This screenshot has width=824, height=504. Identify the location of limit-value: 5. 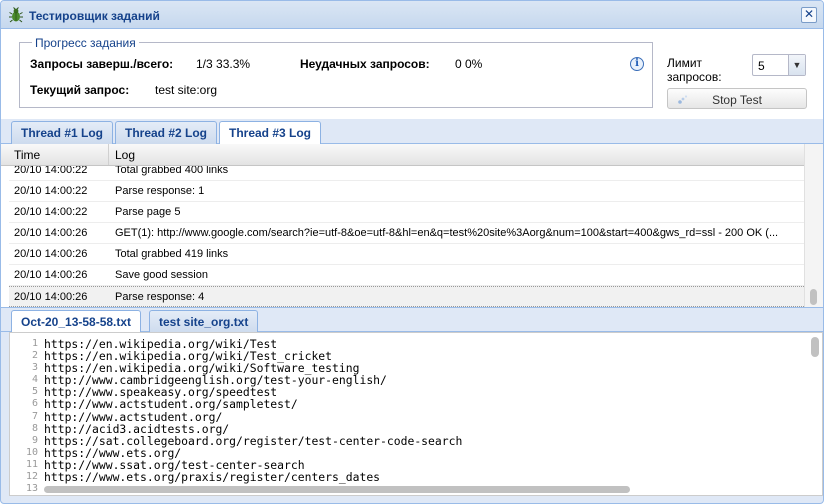
(761, 66).